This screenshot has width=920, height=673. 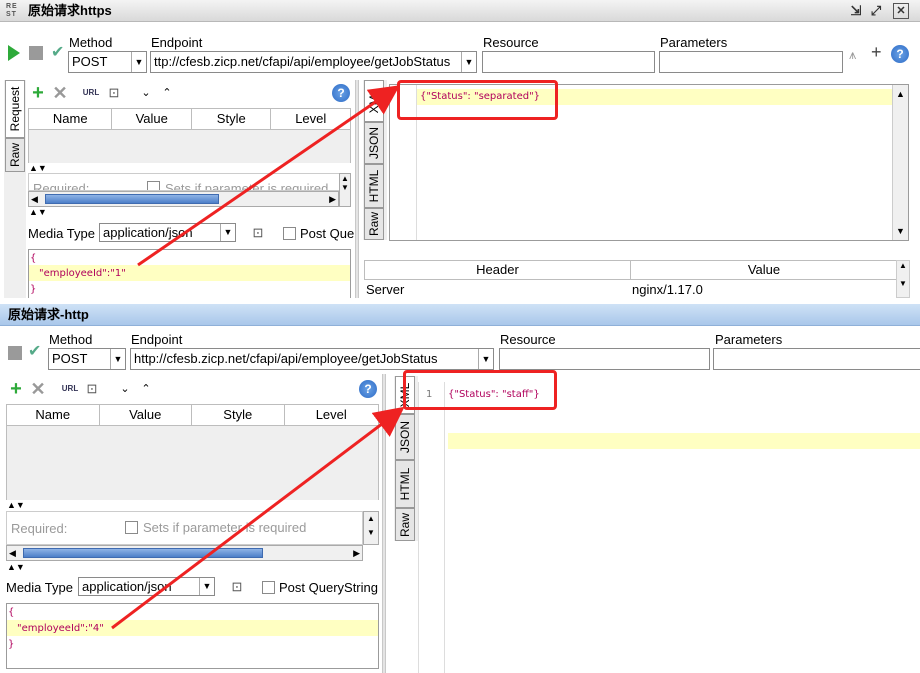 I want to click on arrow-http, so click(x=258, y=518).